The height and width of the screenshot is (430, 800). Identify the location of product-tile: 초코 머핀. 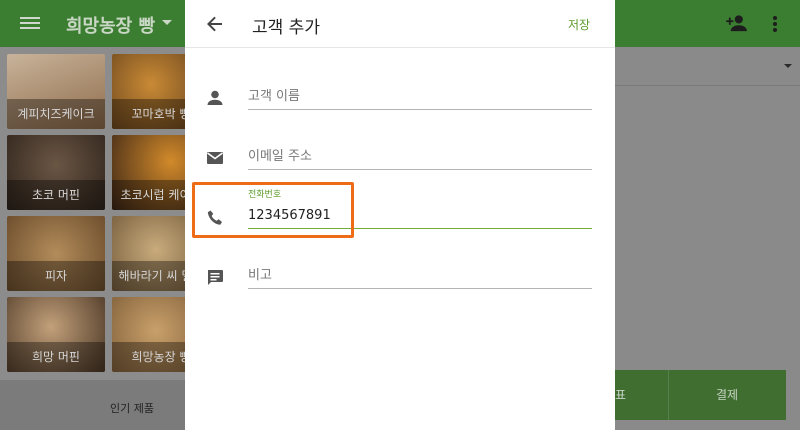
(56, 172).